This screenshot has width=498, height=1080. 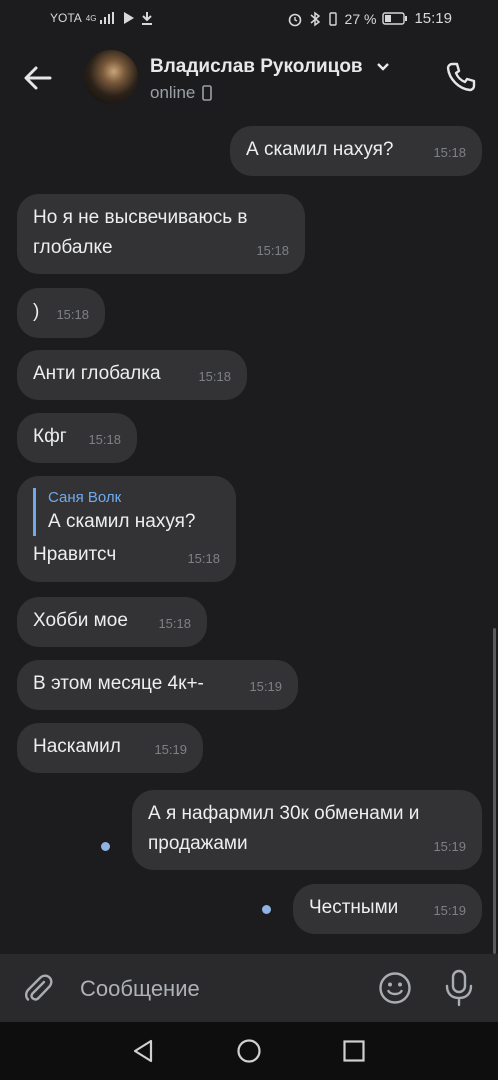 What do you see at coordinates (383, 67) in the screenshot?
I see `chevron-down-icon` at bounding box center [383, 67].